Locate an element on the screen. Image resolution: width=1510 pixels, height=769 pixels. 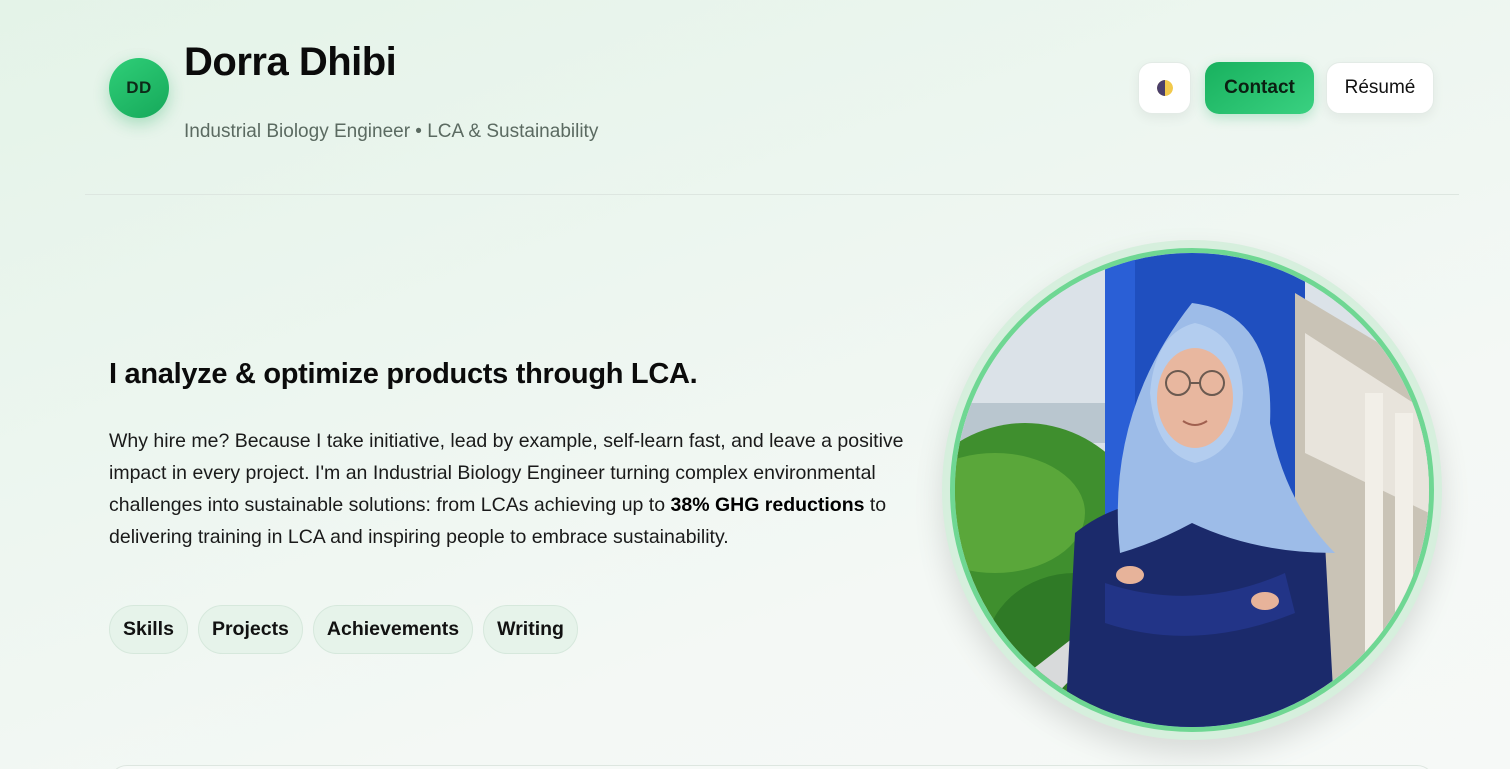
half-moon-icon is located at coordinates (1164, 88).